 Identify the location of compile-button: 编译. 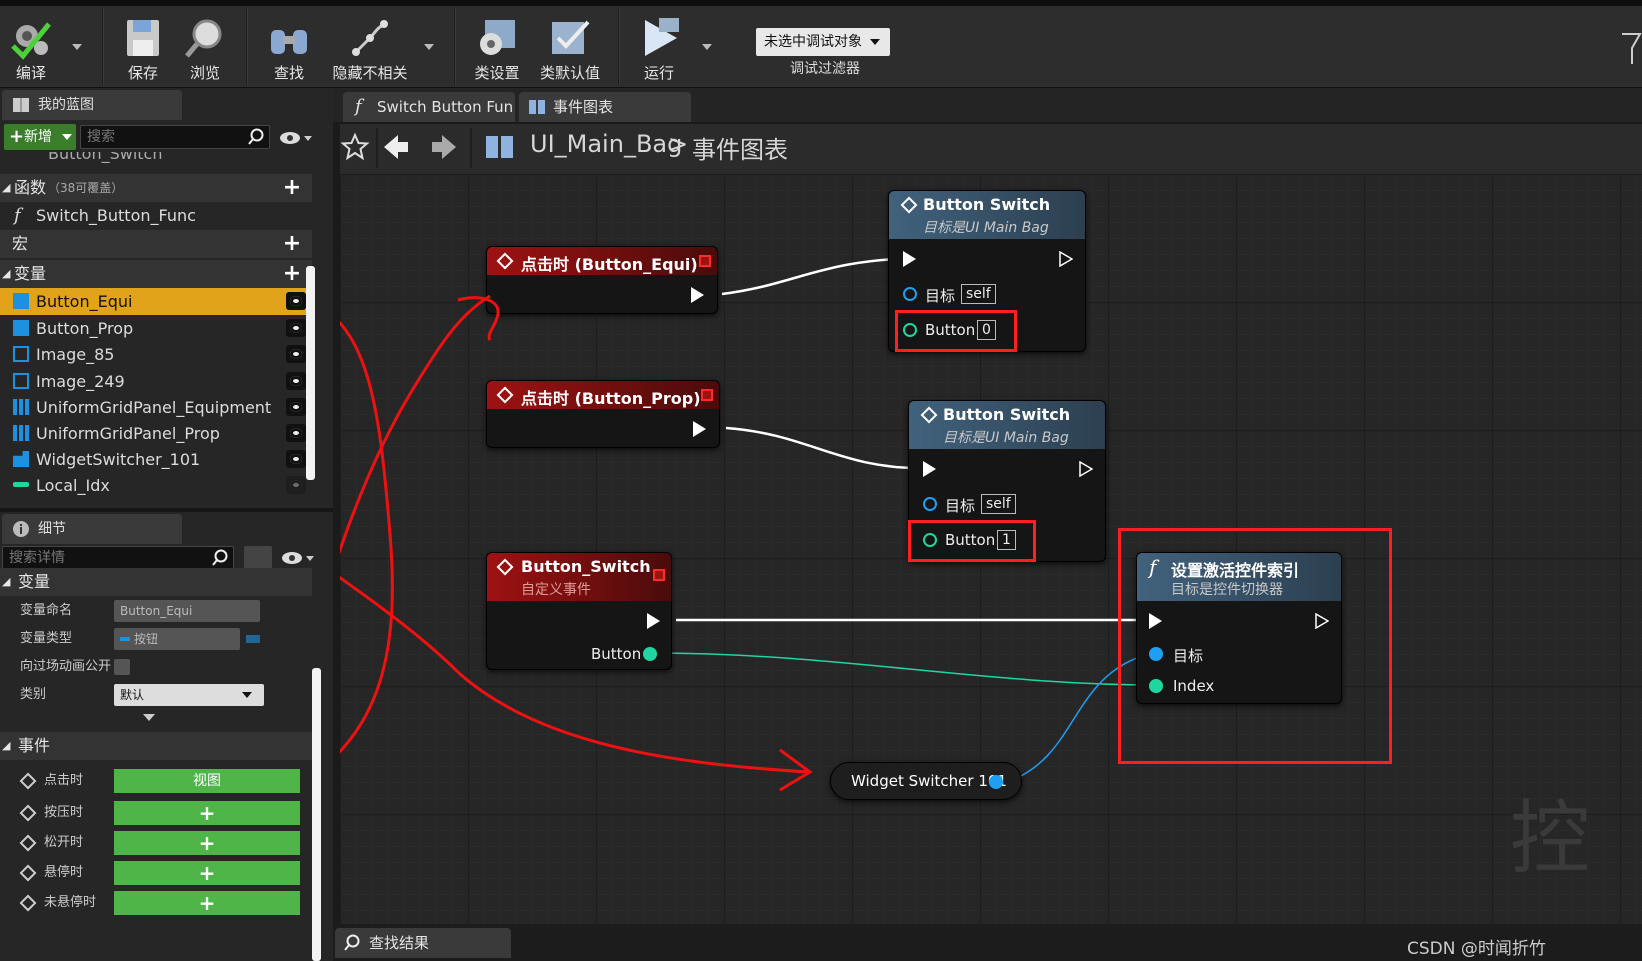
(31, 47).